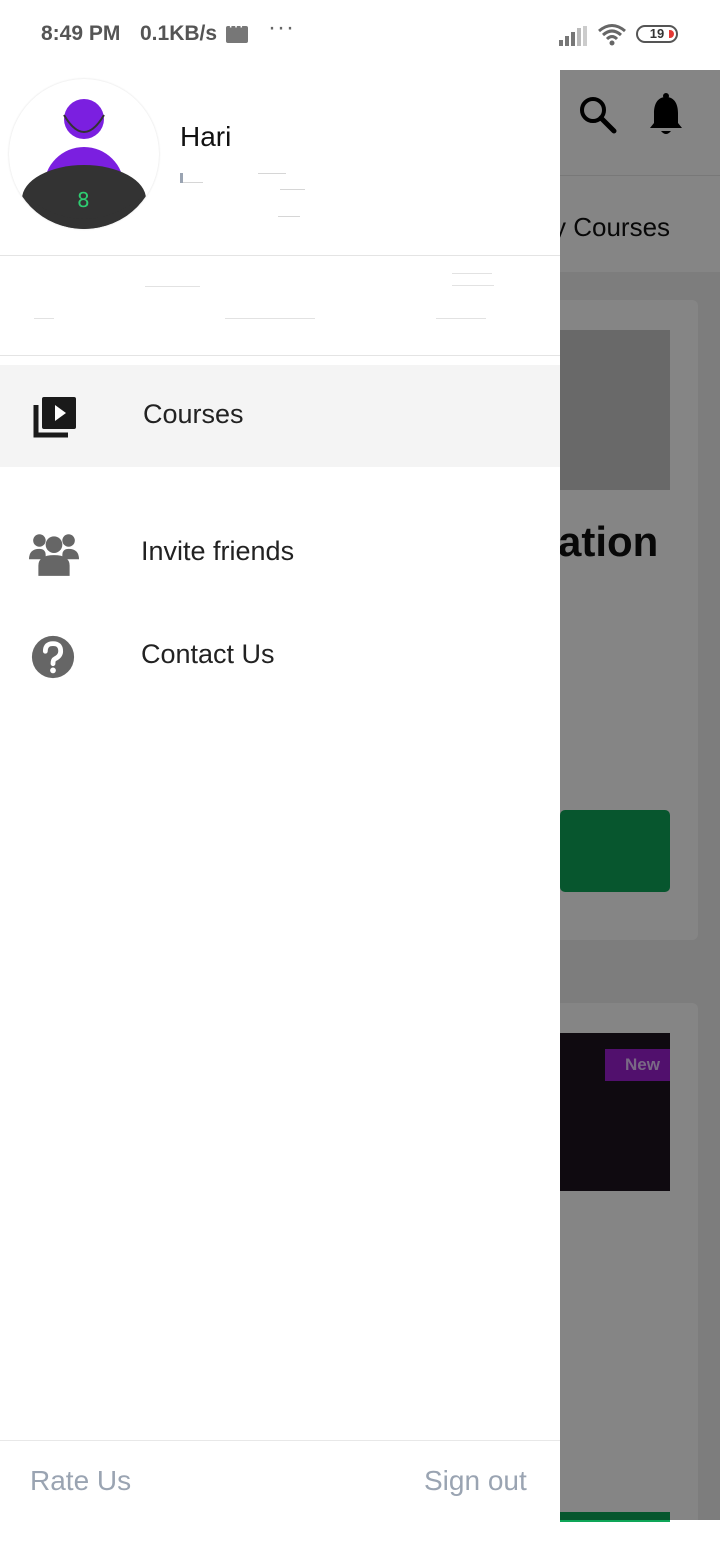 This screenshot has width=720, height=1563. Describe the element at coordinates (80, 1481) in the screenshot. I see `rate-us-link: Rate Us` at that location.